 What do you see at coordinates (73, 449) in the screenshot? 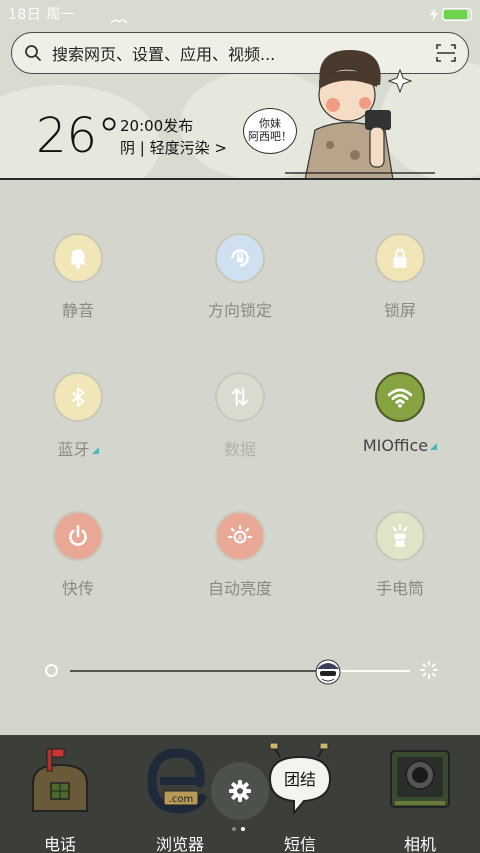
I see `toggle-label-text: 蓝牙` at bounding box center [73, 449].